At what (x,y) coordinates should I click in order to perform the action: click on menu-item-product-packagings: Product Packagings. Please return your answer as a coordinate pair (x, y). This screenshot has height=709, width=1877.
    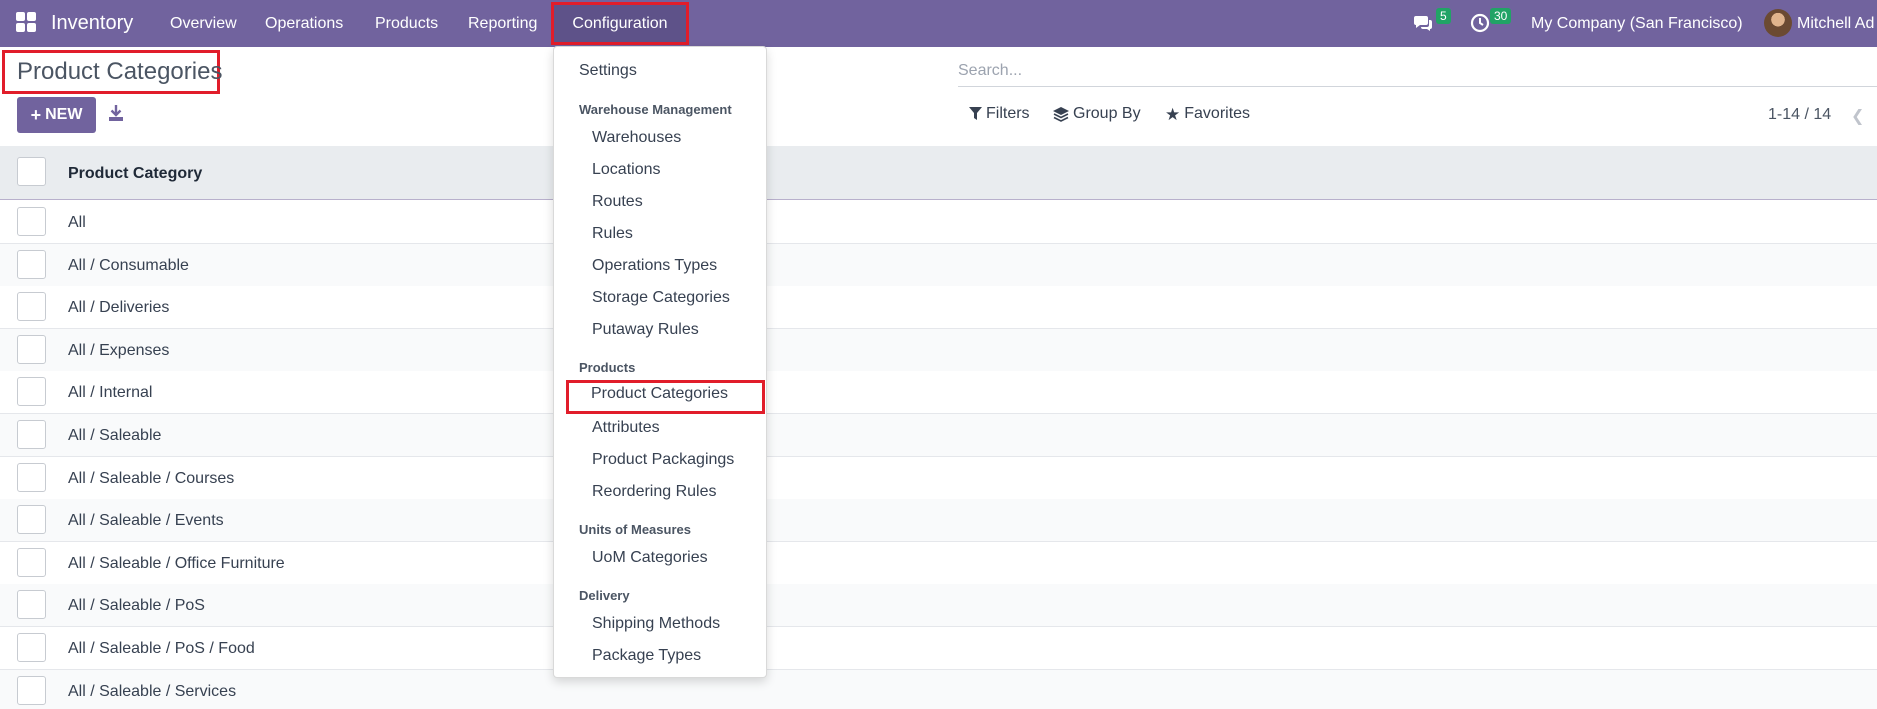
    Looking at the image, I should click on (663, 460).